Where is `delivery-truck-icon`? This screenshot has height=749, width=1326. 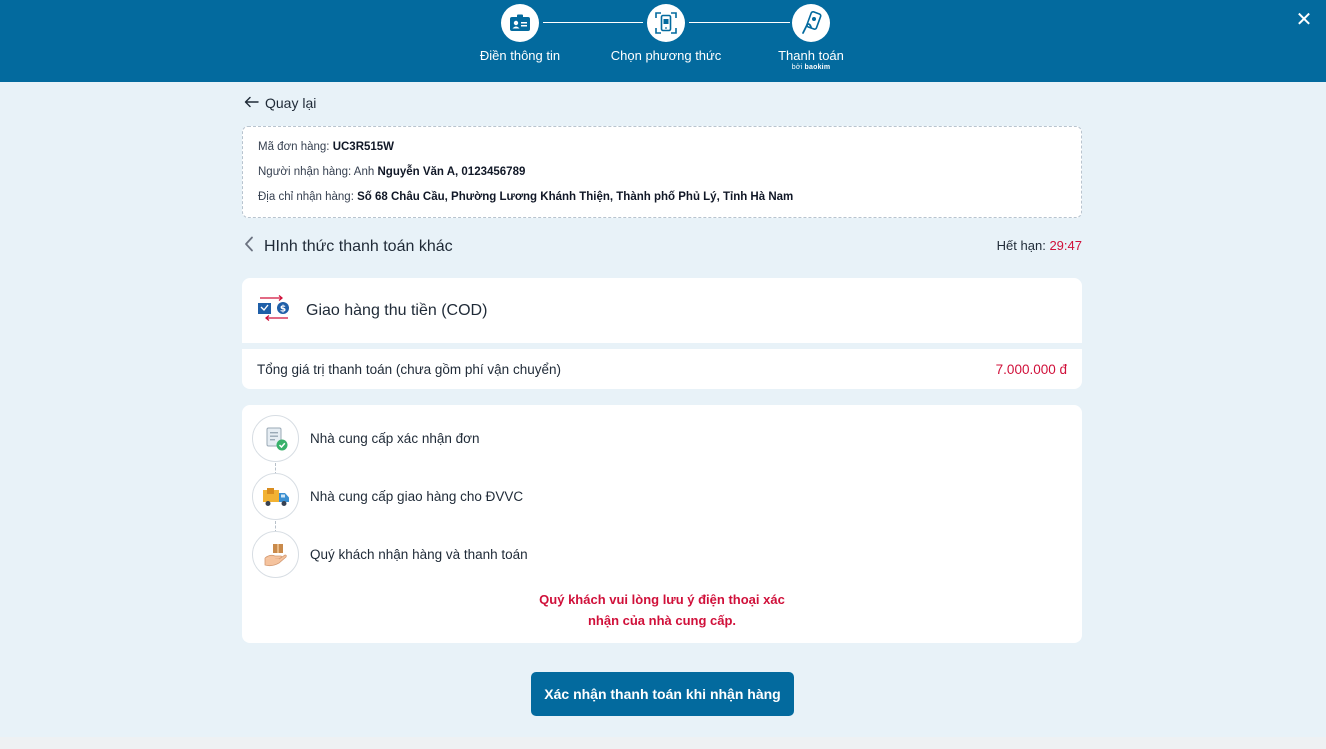 delivery-truck-icon is located at coordinates (275, 496).